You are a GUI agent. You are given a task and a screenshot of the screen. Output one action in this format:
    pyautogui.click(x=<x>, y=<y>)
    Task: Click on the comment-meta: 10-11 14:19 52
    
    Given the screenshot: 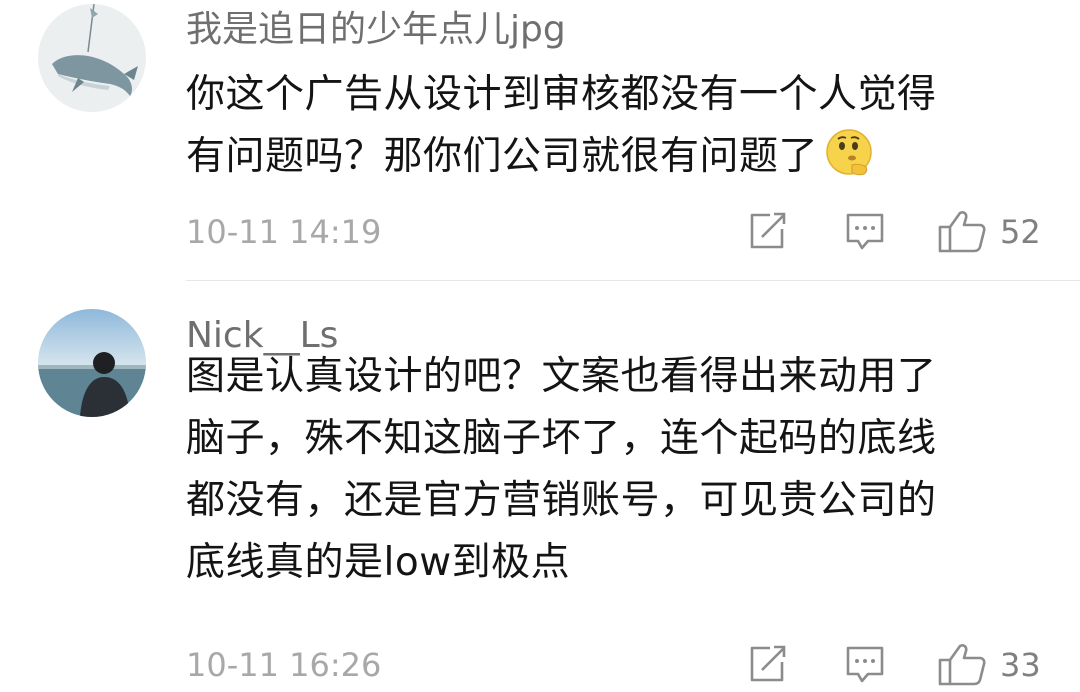 What is the action you would take?
    pyautogui.click(x=614, y=231)
    